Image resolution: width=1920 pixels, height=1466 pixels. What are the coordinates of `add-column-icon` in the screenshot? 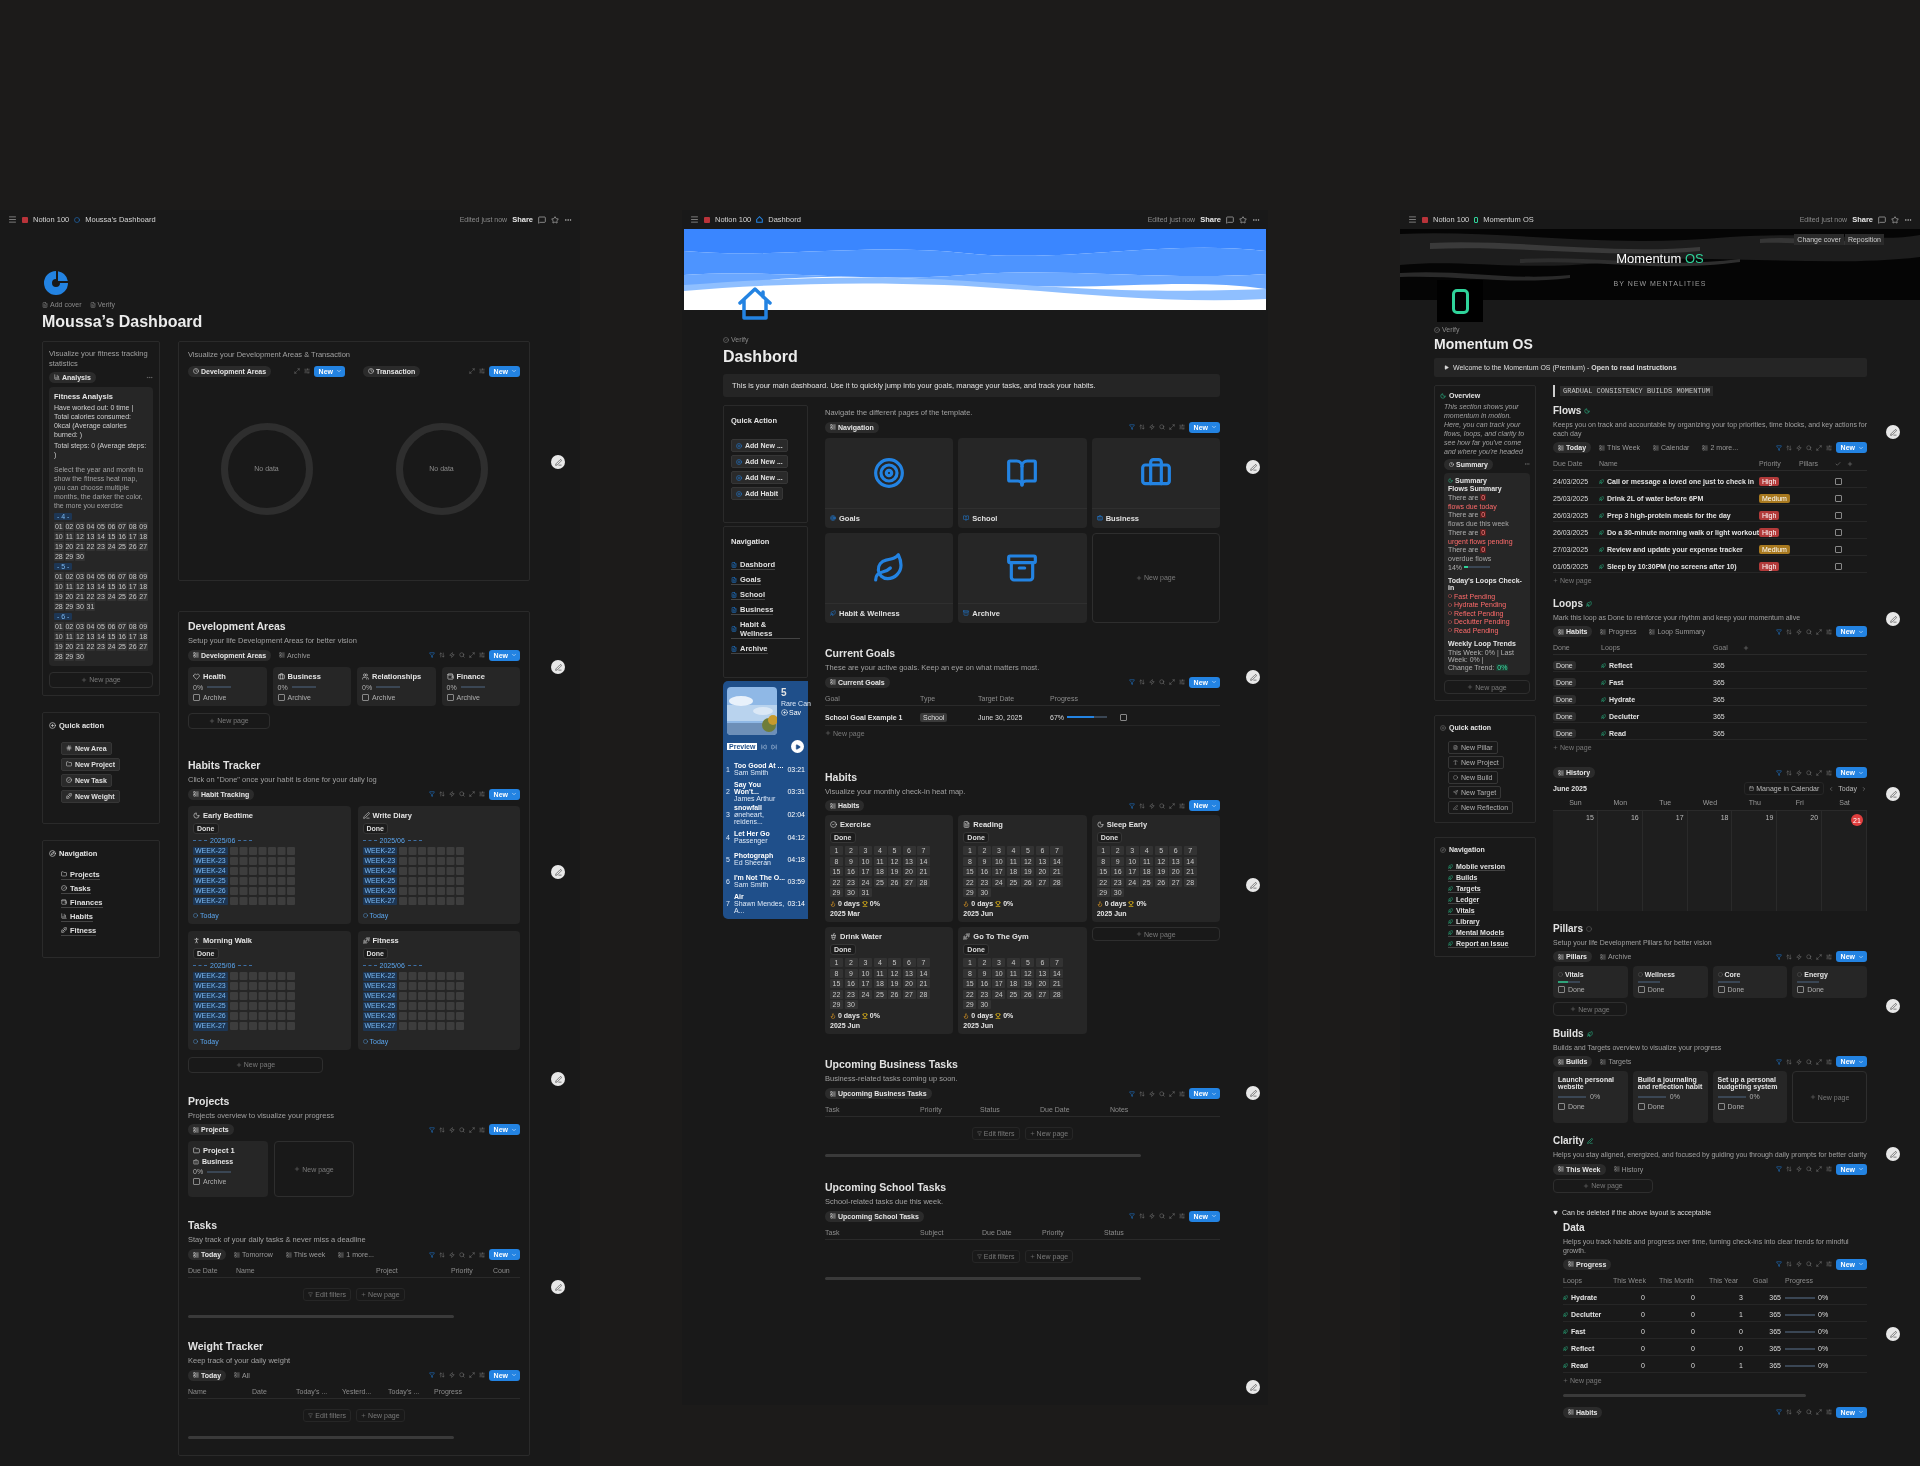 It's located at (1850, 463).